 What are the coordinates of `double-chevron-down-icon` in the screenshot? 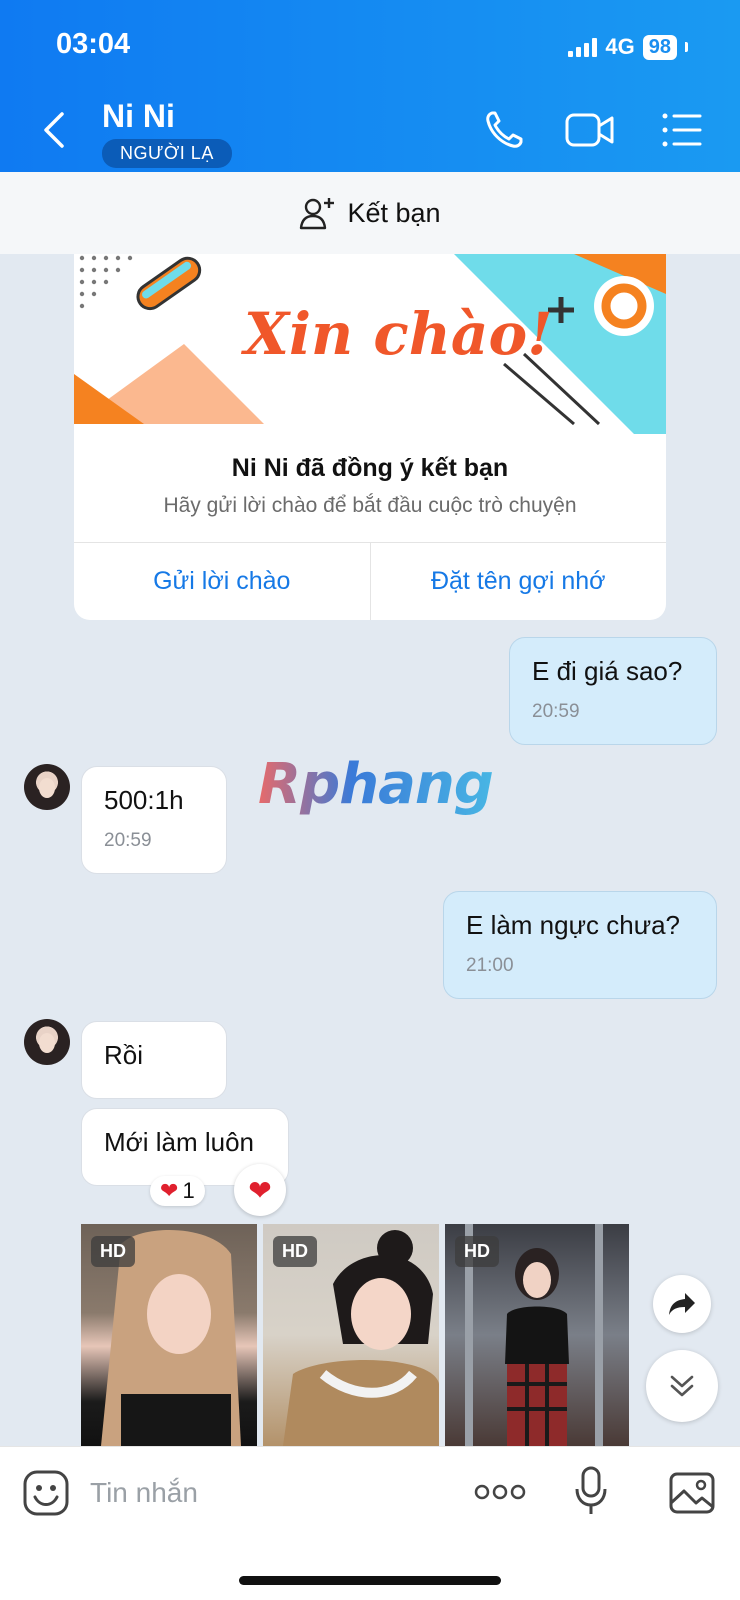 It's located at (682, 1386).